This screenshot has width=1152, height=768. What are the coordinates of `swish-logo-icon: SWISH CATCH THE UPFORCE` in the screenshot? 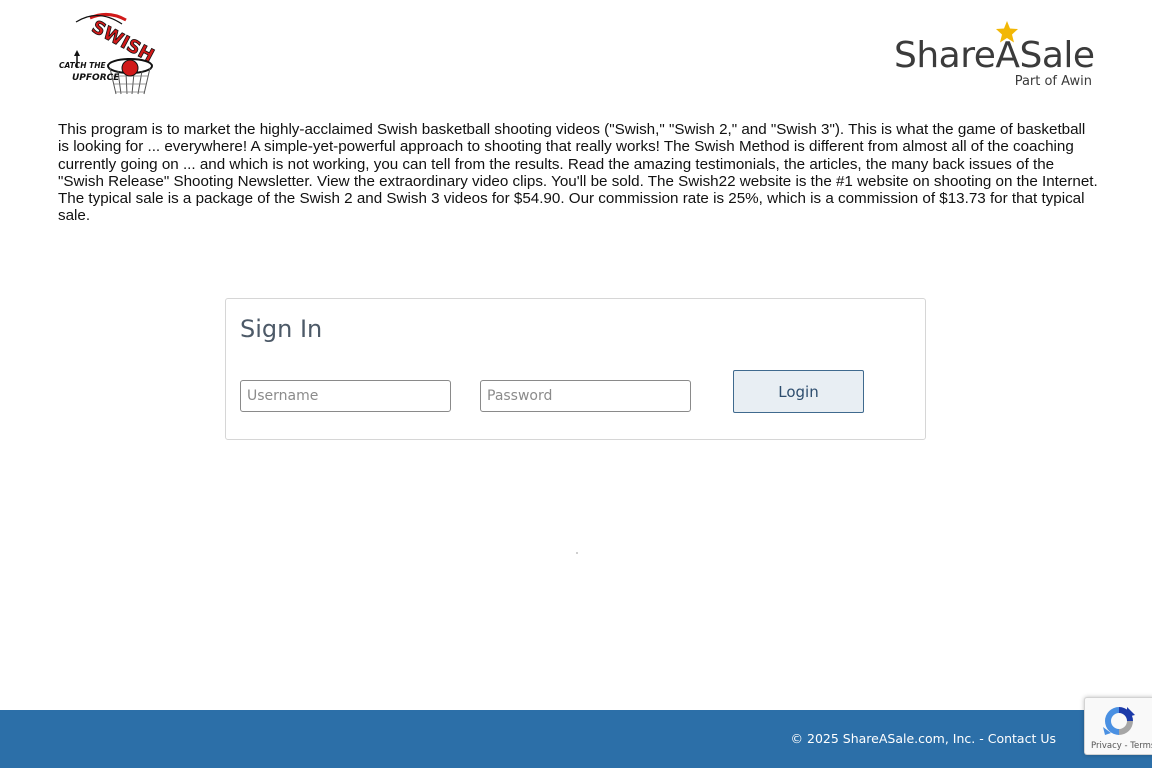 It's located at (108, 53).